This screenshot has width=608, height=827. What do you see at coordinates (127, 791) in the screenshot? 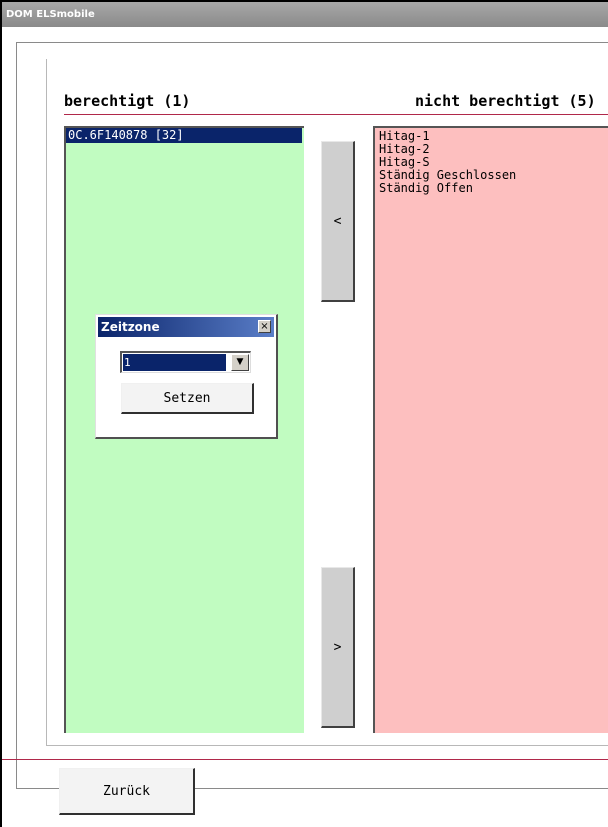
I see `back-button: Zurück` at bounding box center [127, 791].